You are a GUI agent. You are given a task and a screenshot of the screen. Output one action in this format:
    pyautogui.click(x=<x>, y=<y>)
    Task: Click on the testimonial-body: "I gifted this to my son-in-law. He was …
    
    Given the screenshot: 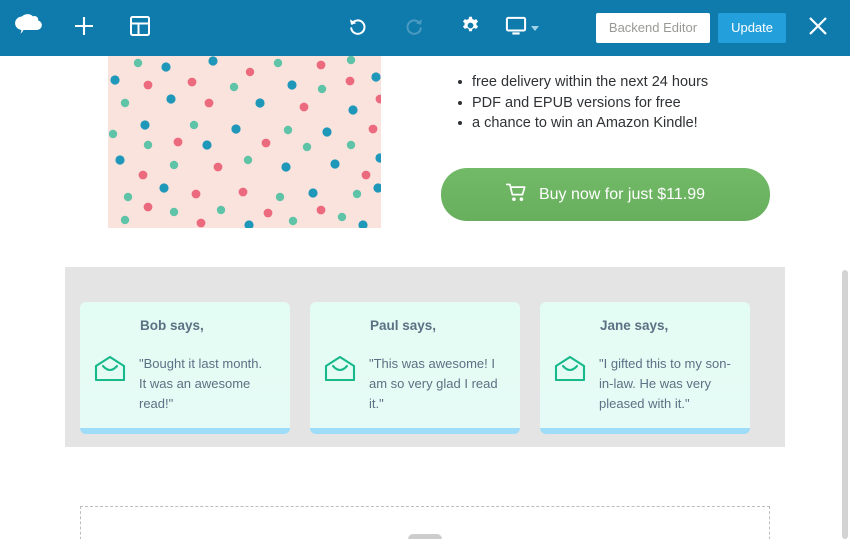 What is the action you would take?
    pyautogui.click(x=643, y=384)
    